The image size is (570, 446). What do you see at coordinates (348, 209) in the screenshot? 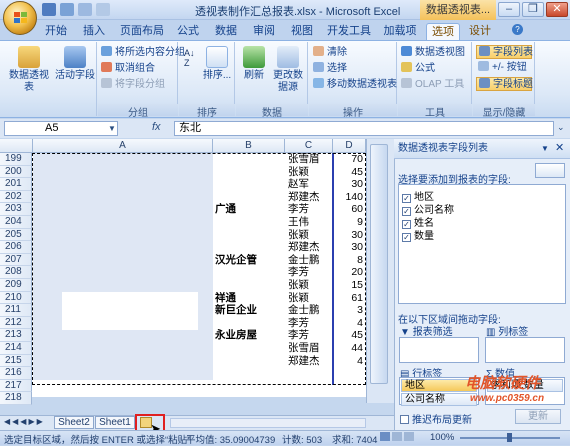
I see `cell-quantity: 60` at bounding box center [348, 209].